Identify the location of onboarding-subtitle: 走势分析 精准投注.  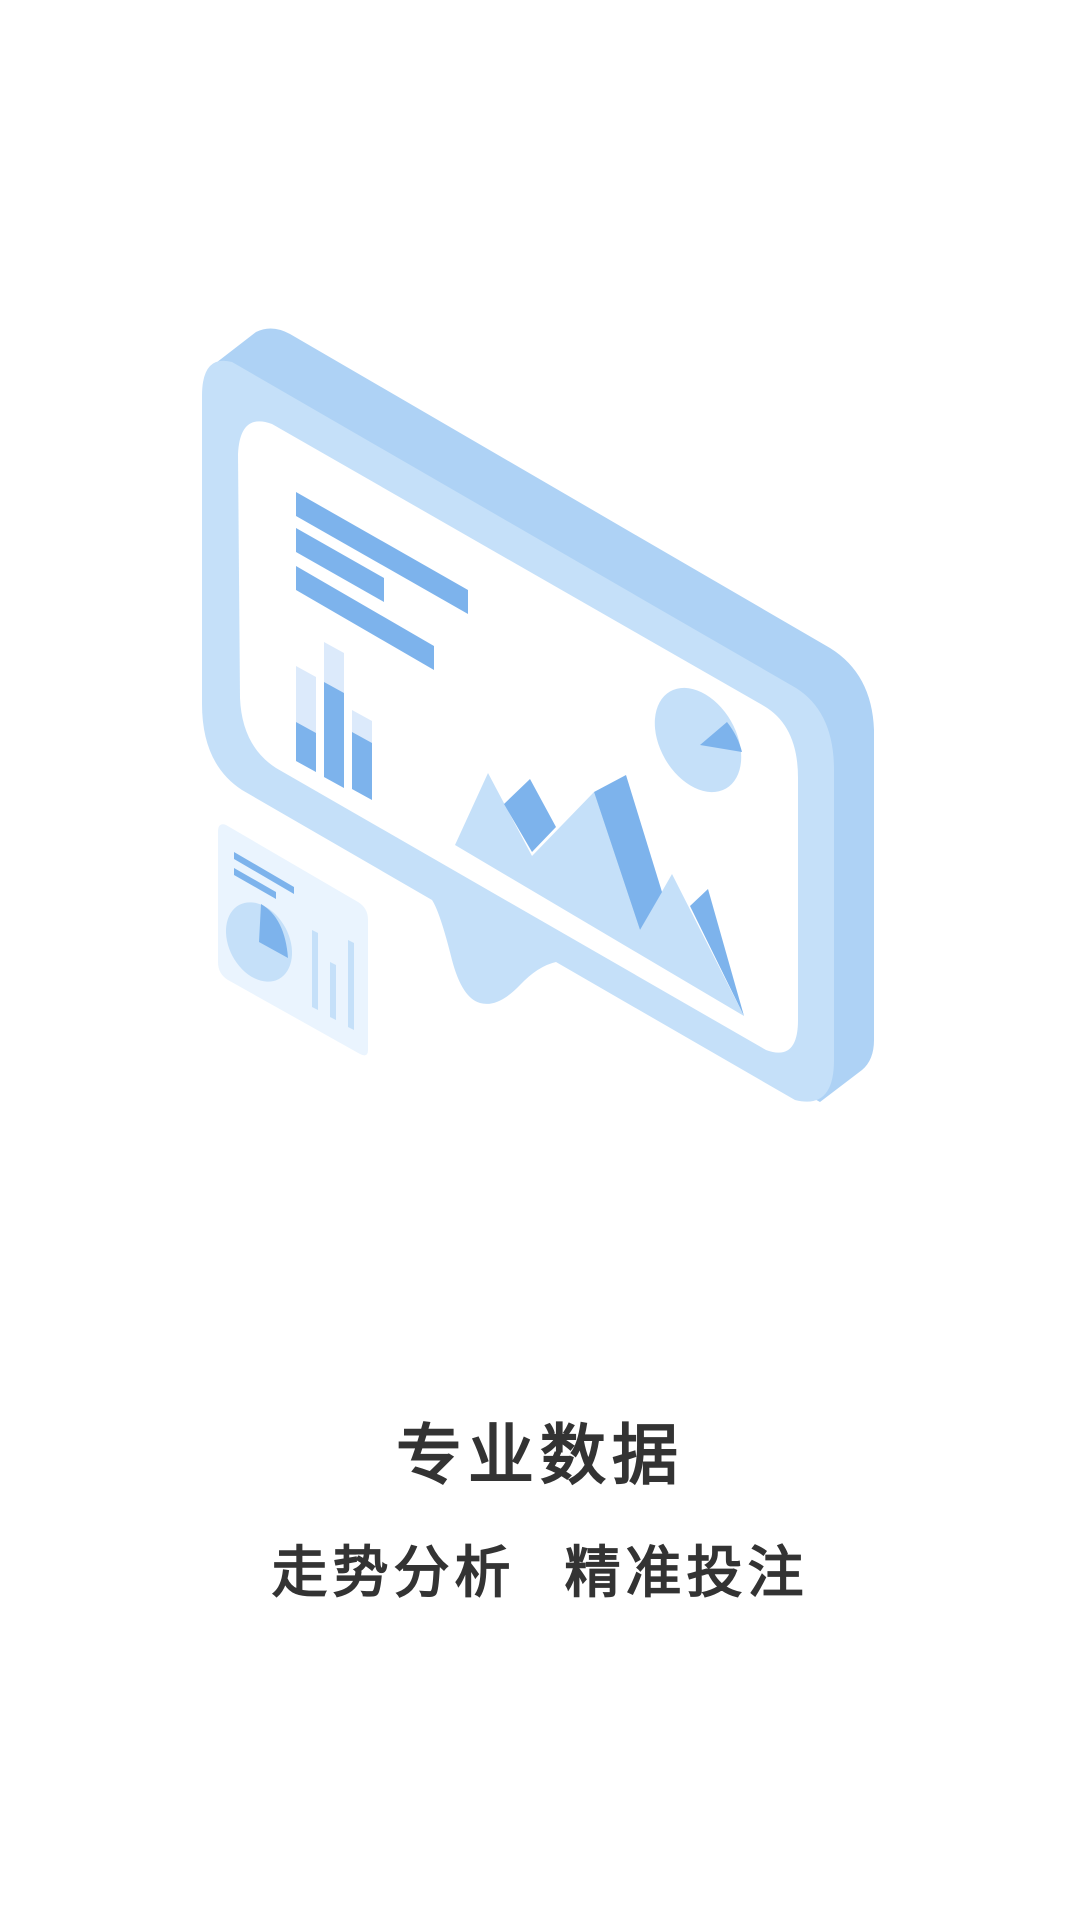
(540, 1573).